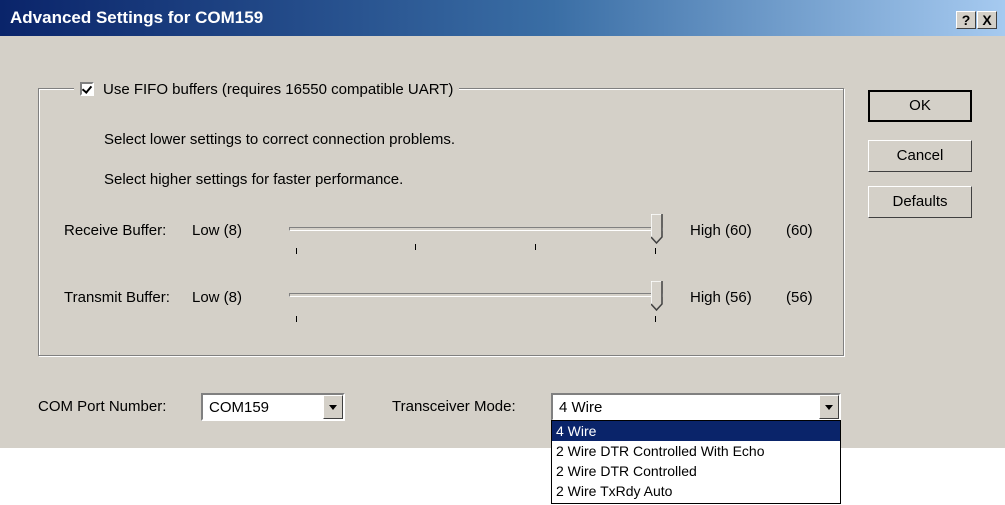 The height and width of the screenshot is (505, 1005). Describe the element at coordinates (696, 451) in the screenshot. I see `dropdown-option: 2 Wire DTR Controlled With Echo` at that location.